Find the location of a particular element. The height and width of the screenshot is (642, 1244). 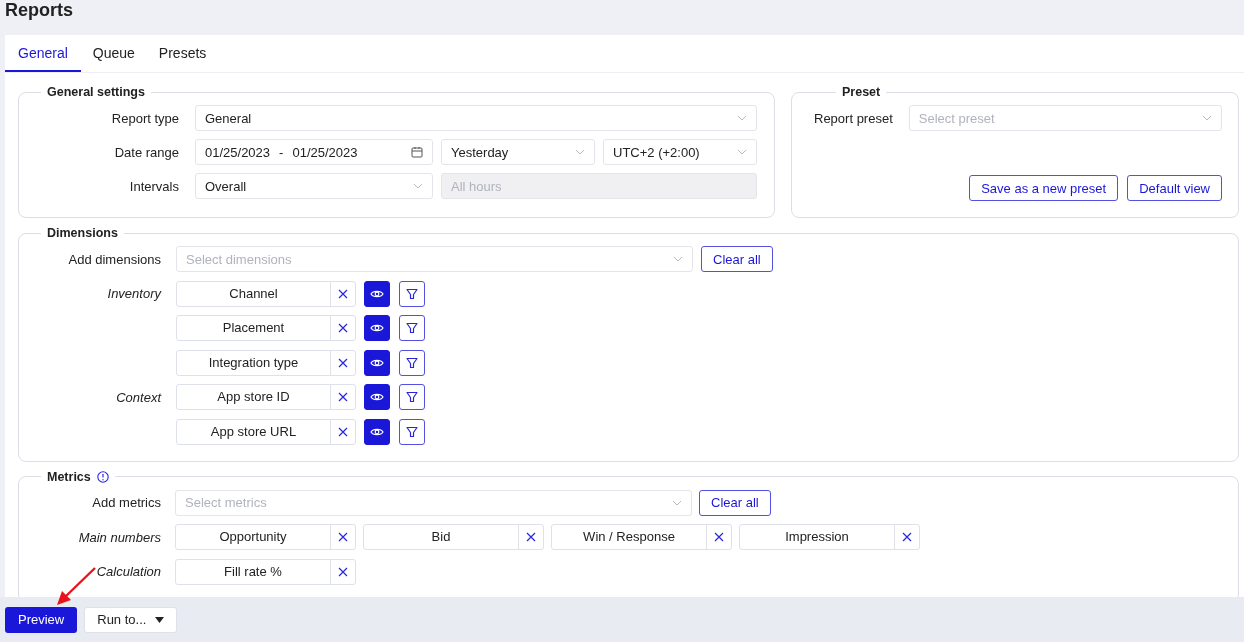

field-label: Add metrics is located at coordinates (126, 502).